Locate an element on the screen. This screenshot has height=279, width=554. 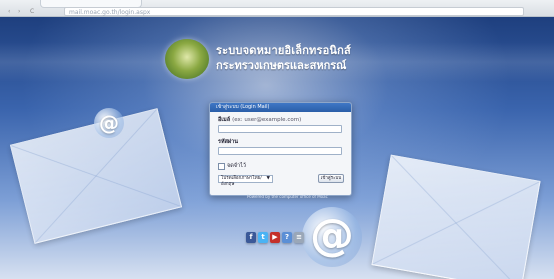
email-label: อีเมล์ (ex: user@example.com) is located at coordinates (259, 120).